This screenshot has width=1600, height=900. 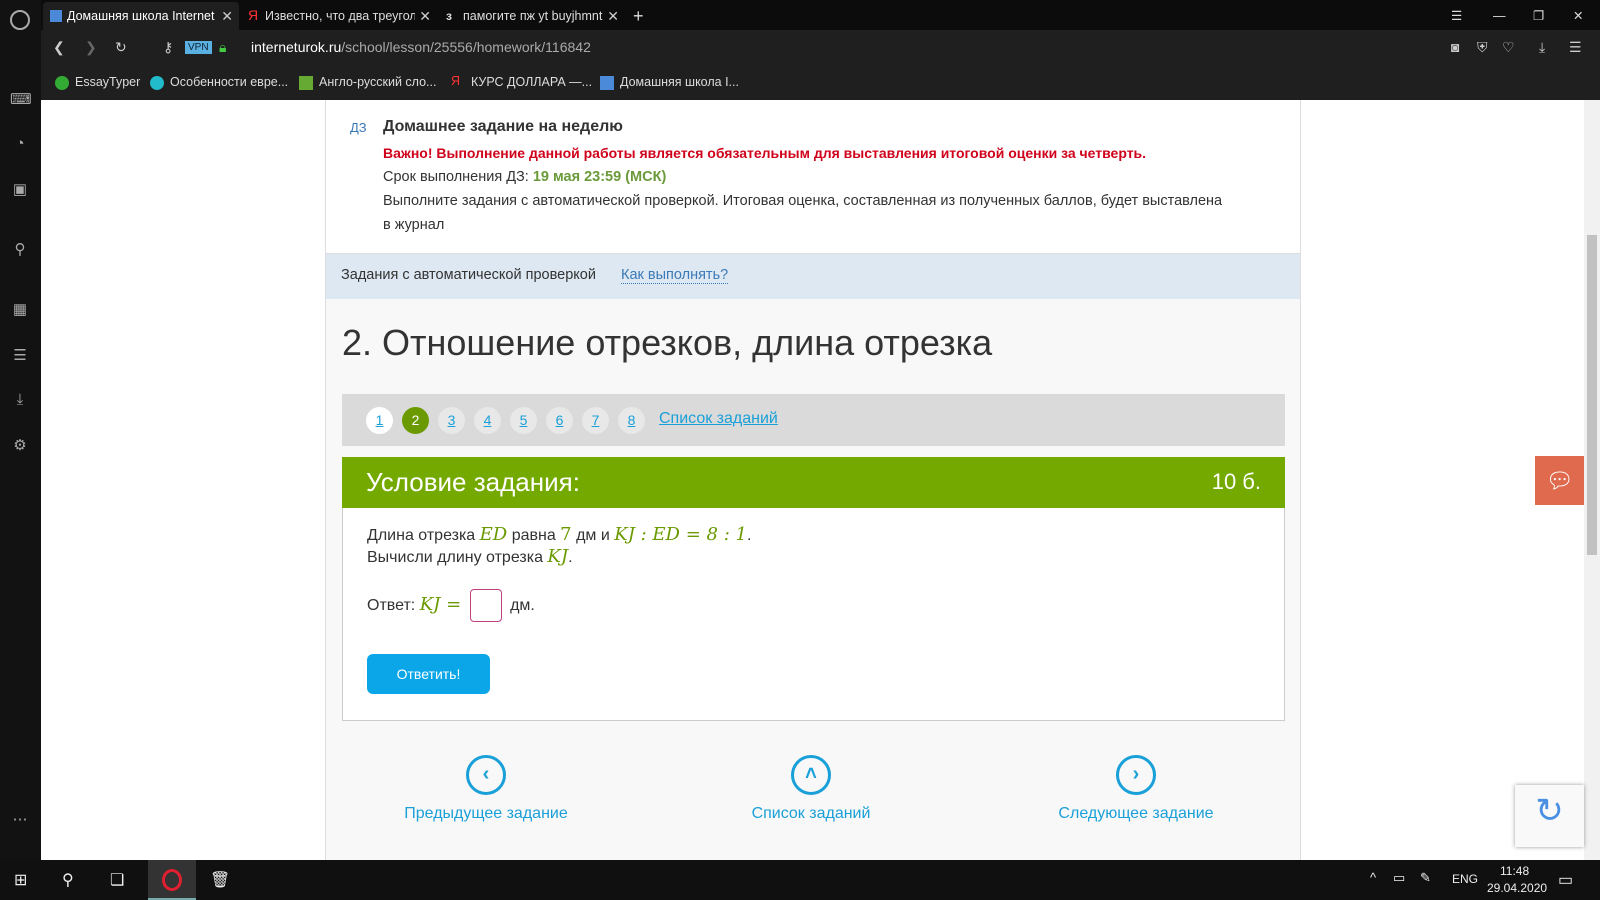 What do you see at coordinates (339, 16) in the screenshot?
I see `tab-yandex: Я Известно, что два треугол ✕` at bounding box center [339, 16].